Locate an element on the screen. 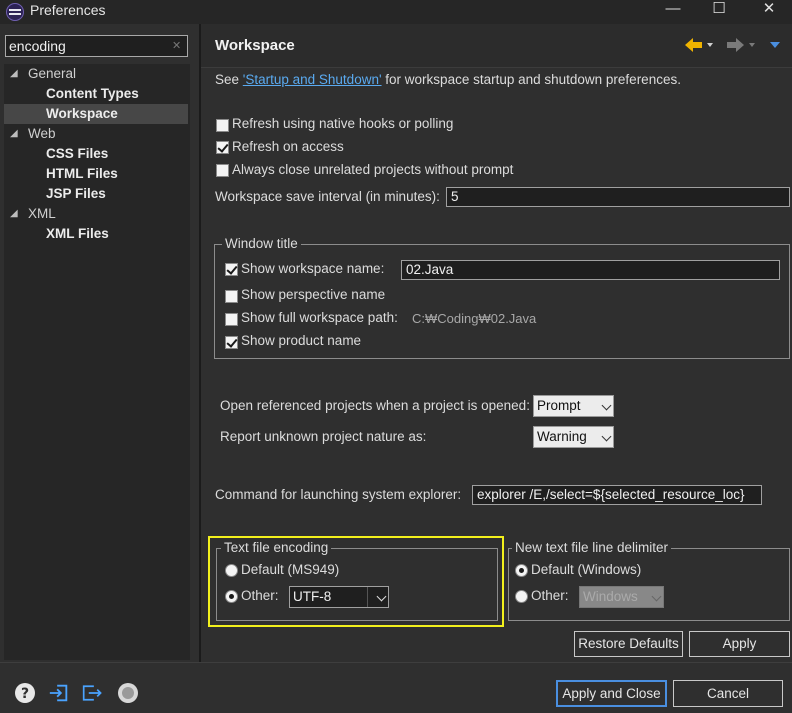  window-title-legend: Window title is located at coordinates (261, 243).